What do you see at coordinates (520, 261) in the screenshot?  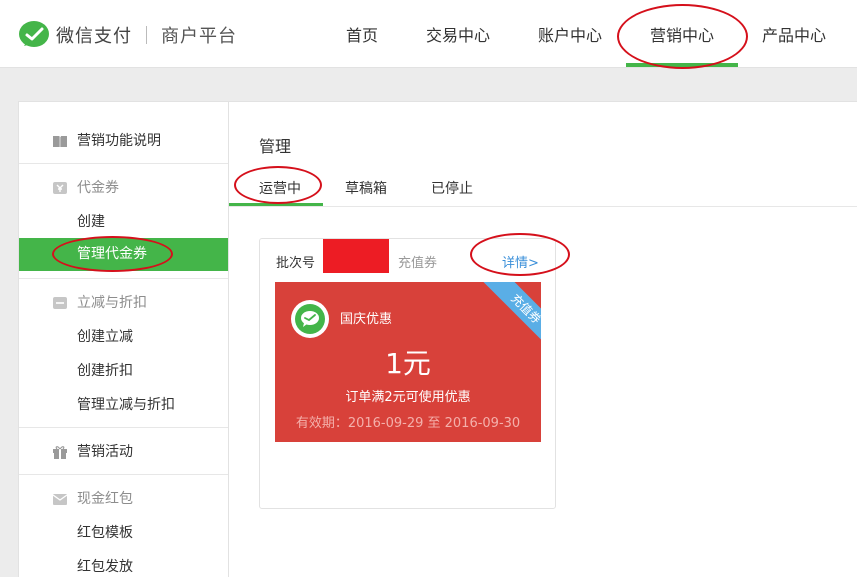 I see `details-link: 详情>` at bounding box center [520, 261].